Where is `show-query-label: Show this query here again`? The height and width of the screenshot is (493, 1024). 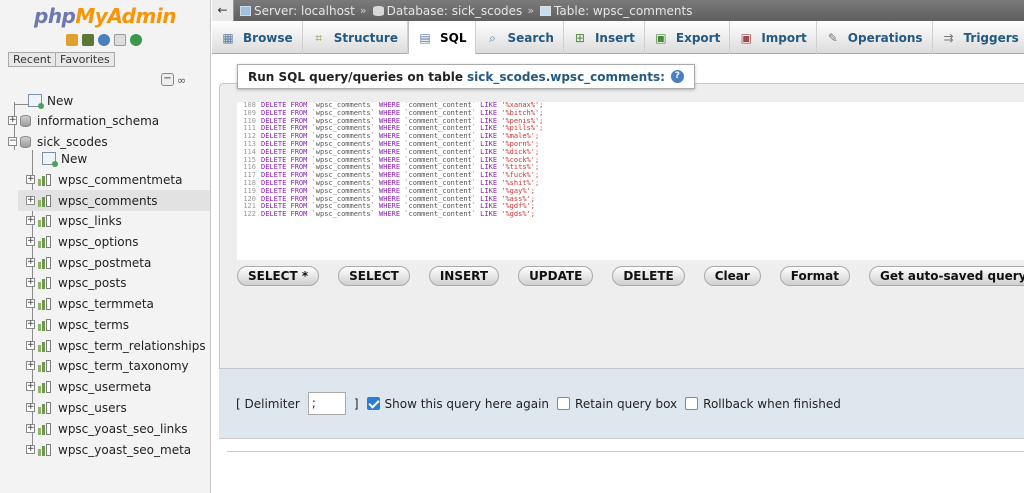
show-query-label: Show this query here again is located at coordinates (467, 404).